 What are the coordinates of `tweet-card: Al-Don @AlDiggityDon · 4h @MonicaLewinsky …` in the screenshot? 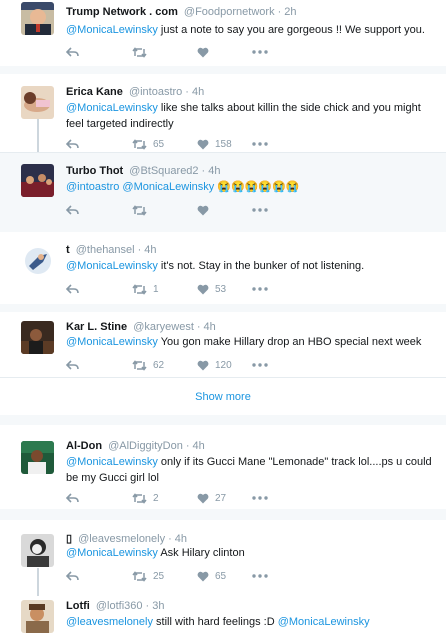 It's located at (223, 467).